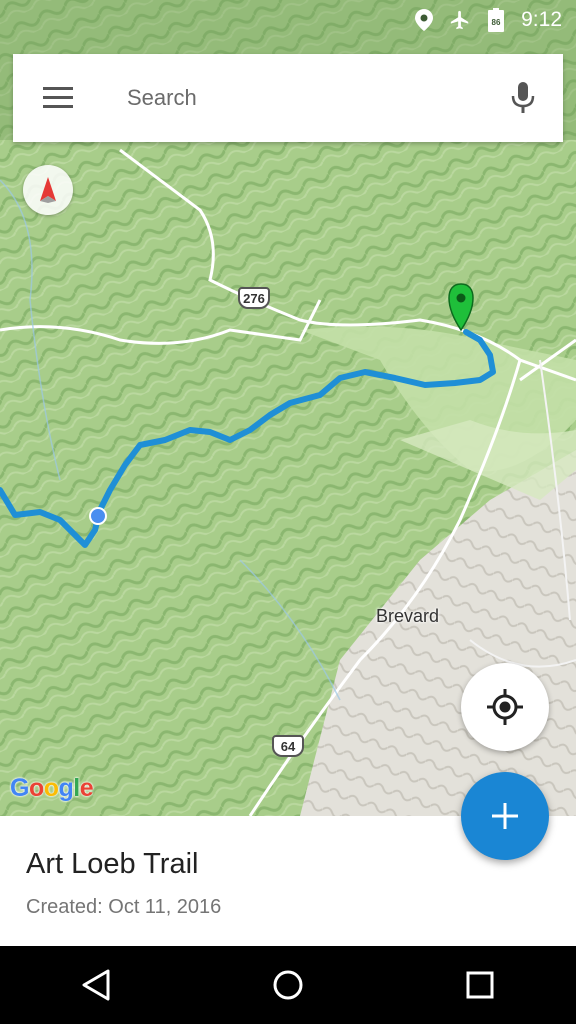  What do you see at coordinates (98, 516) in the screenshot?
I see `current-location-dot` at bounding box center [98, 516].